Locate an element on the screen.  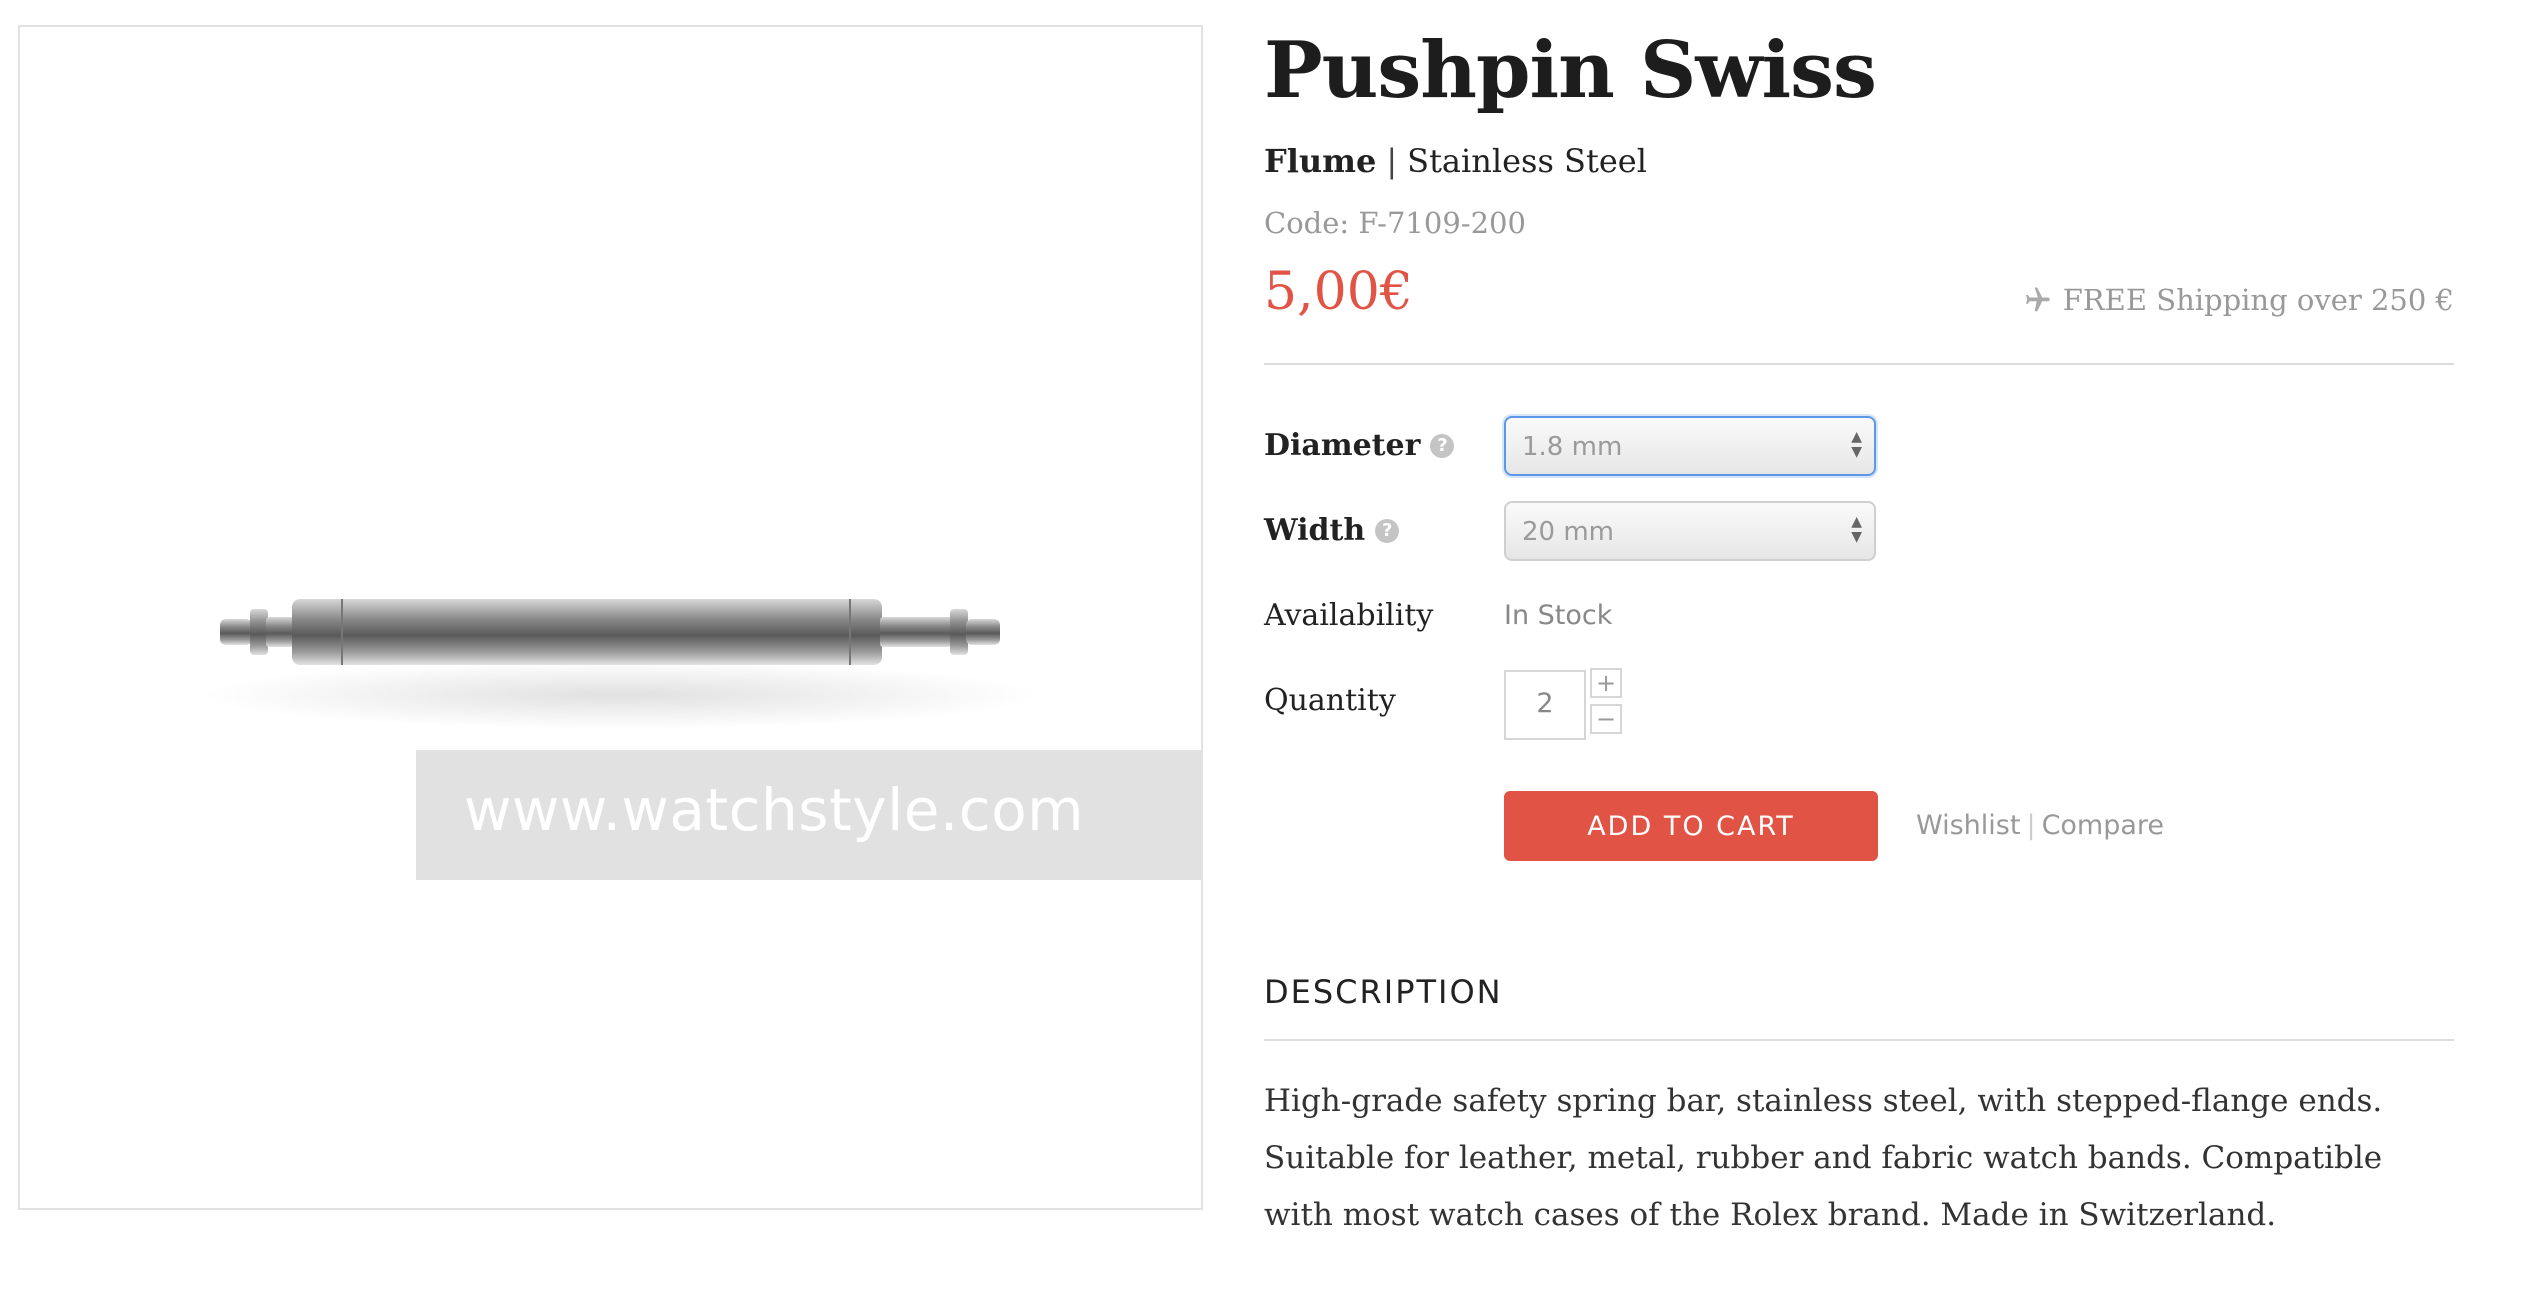
product-code: Code: F-7109-200 is located at coordinates (1395, 223).